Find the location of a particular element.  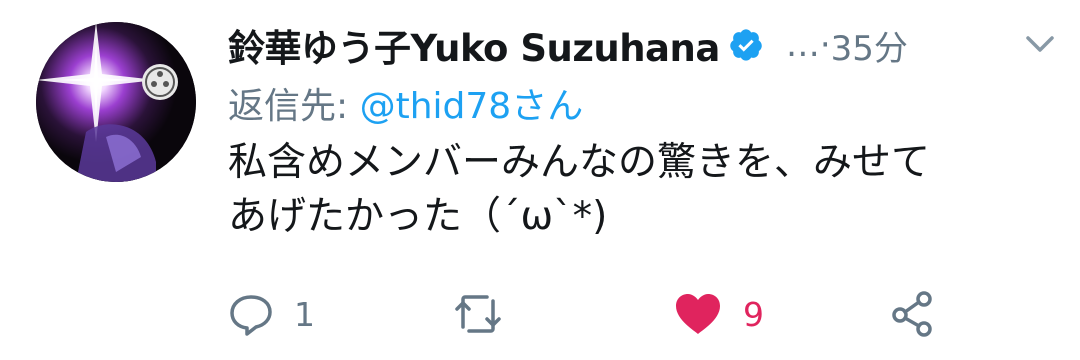

retweet-button is located at coordinates (488, 314).